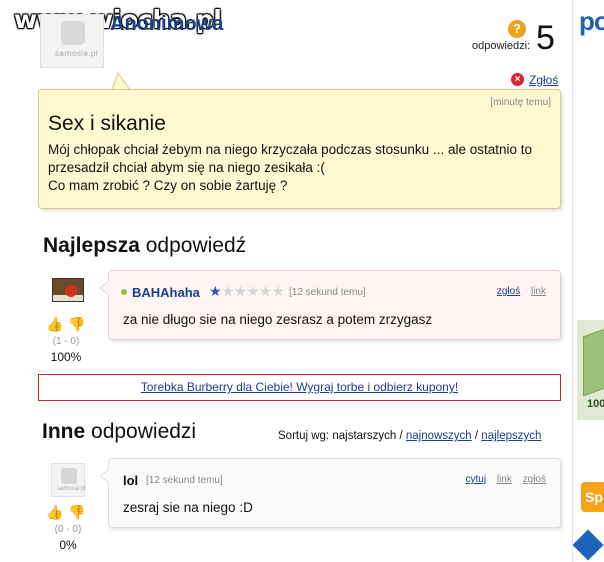 Image resolution: width=604 pixels, height=562 pixels. I want to click on sort-label: Sortuj wg:, so click(304, 436).